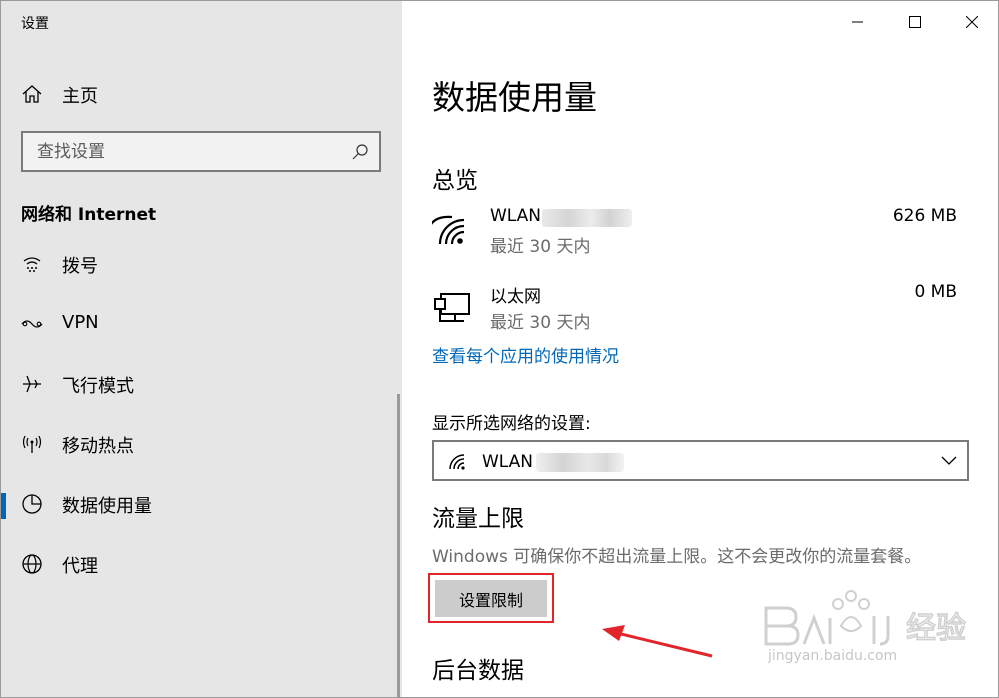 The width and height of the screenshot is (999, 698). I want to click on network-usage: 0 MB, so click(935, 292).